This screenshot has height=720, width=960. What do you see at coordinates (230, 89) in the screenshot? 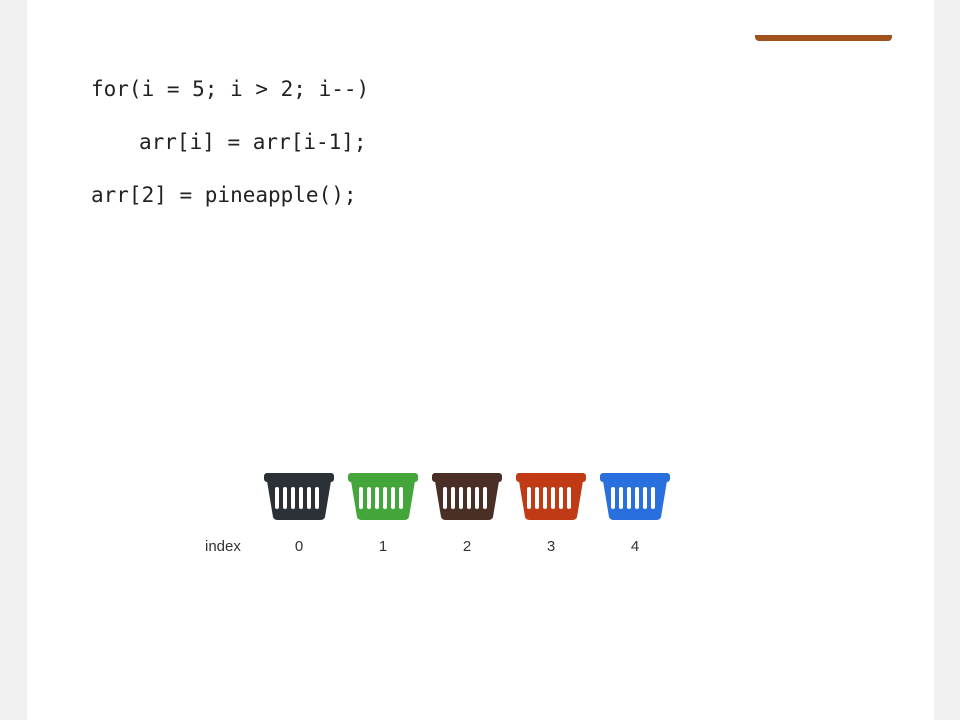
I see `code-line-loop: for(i = 5; i > 2; i--)` at bounding box center [230, 89].